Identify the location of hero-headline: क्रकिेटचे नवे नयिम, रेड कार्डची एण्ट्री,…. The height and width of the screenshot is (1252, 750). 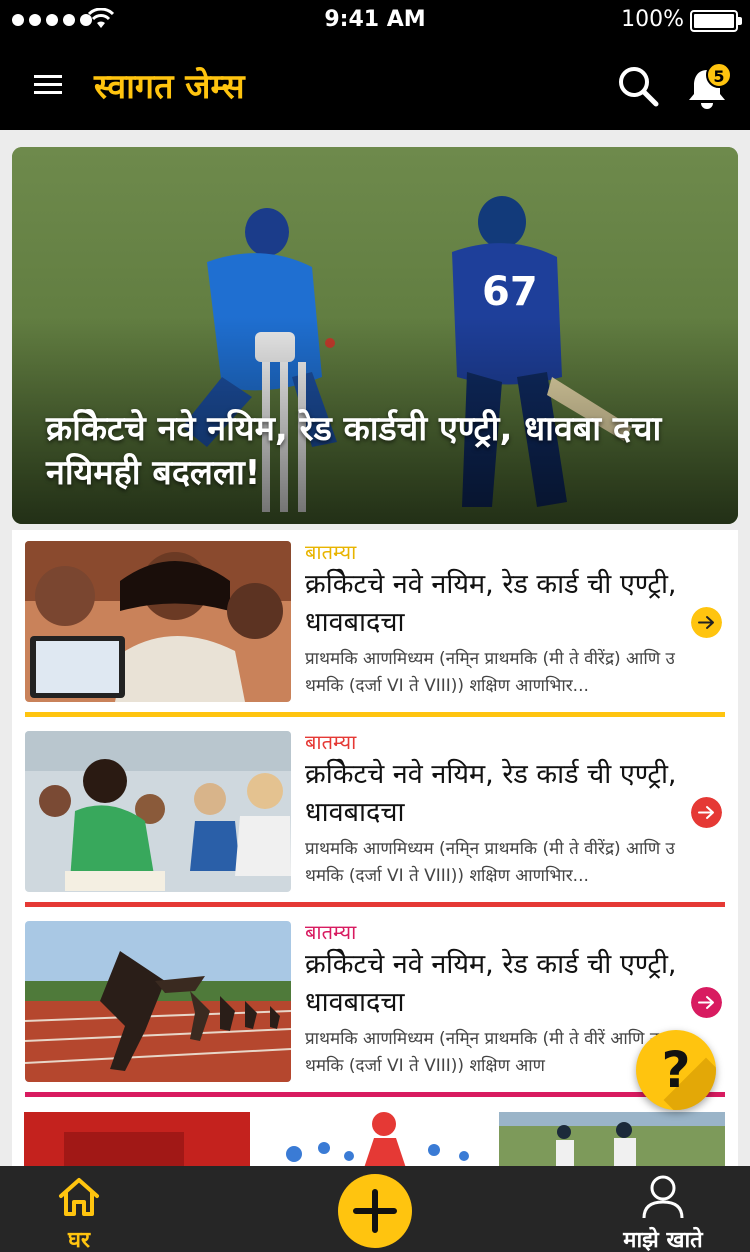
(354, 451).